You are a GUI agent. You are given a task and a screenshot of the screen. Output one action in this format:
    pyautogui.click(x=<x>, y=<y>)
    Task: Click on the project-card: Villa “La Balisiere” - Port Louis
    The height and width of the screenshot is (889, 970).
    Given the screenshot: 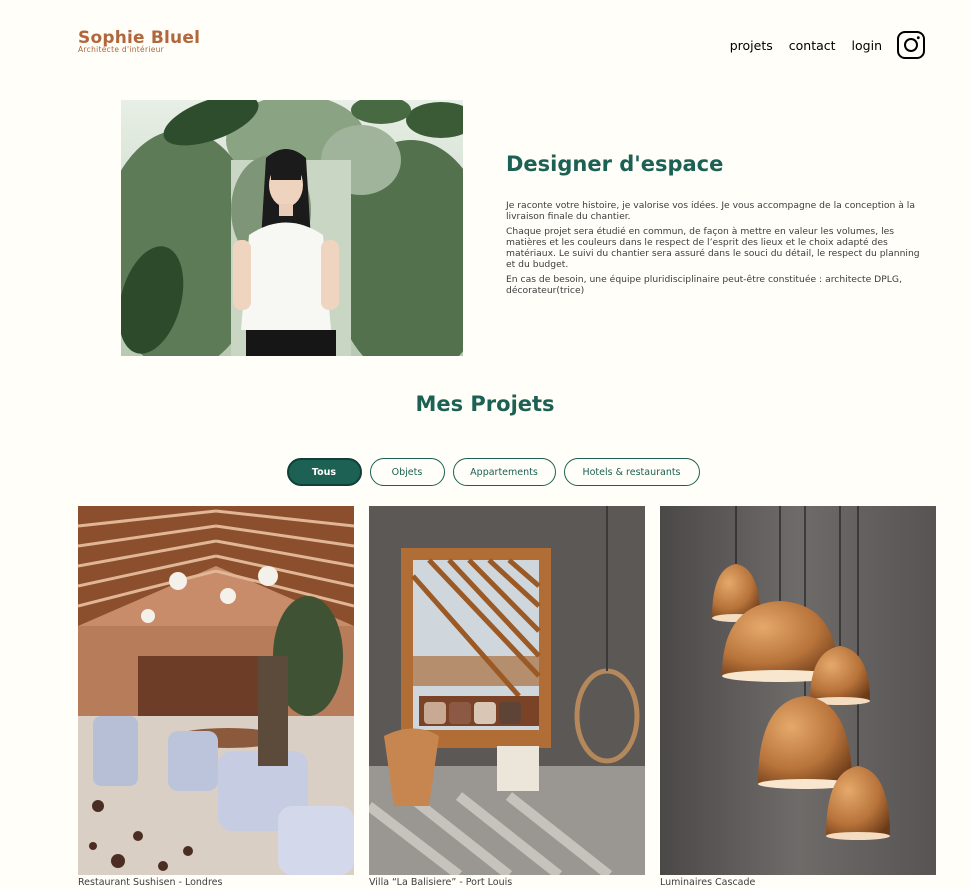 What is the action you would take?
    pyautogui.click(x=507, y=697)
    